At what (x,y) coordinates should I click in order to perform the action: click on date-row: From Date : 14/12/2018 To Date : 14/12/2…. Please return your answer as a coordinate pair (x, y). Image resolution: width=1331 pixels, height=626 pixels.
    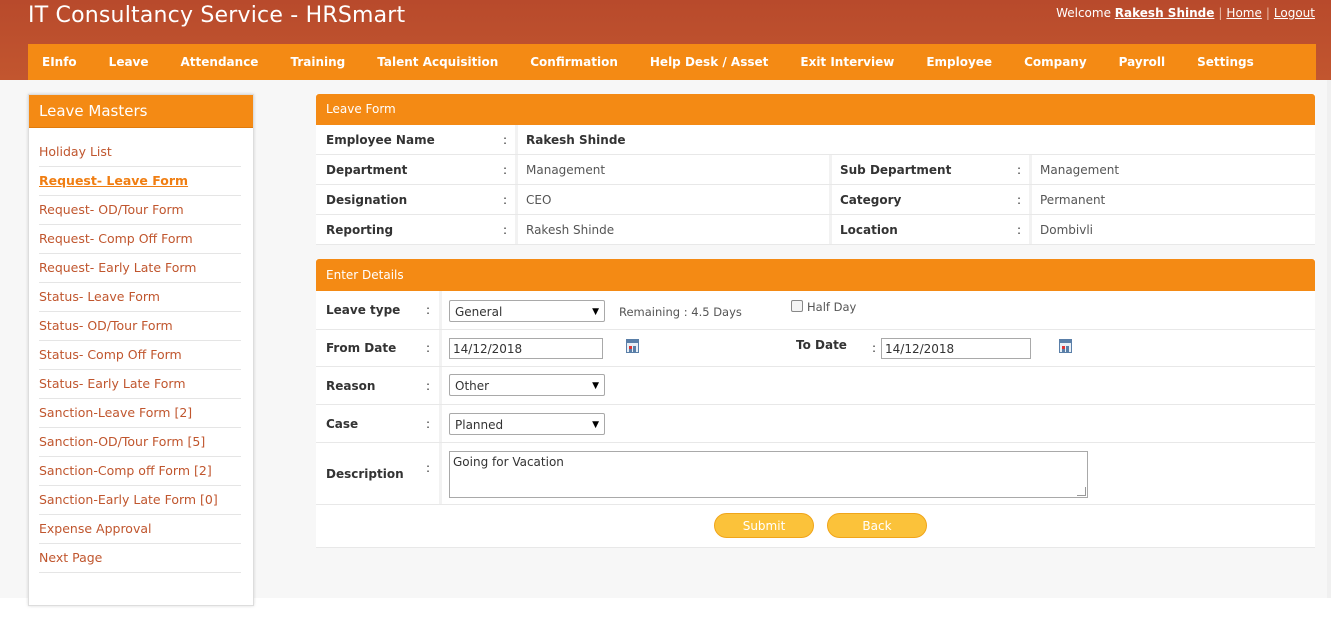
    Looking at the image, I should click on (815, 348).